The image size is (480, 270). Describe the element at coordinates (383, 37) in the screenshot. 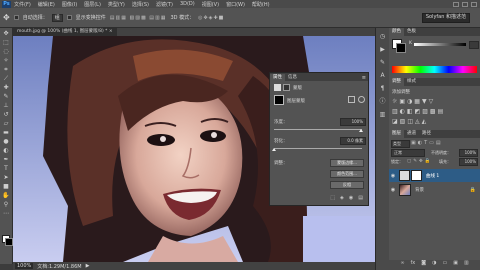

I see `history-panel-icon: ◷` at that location.